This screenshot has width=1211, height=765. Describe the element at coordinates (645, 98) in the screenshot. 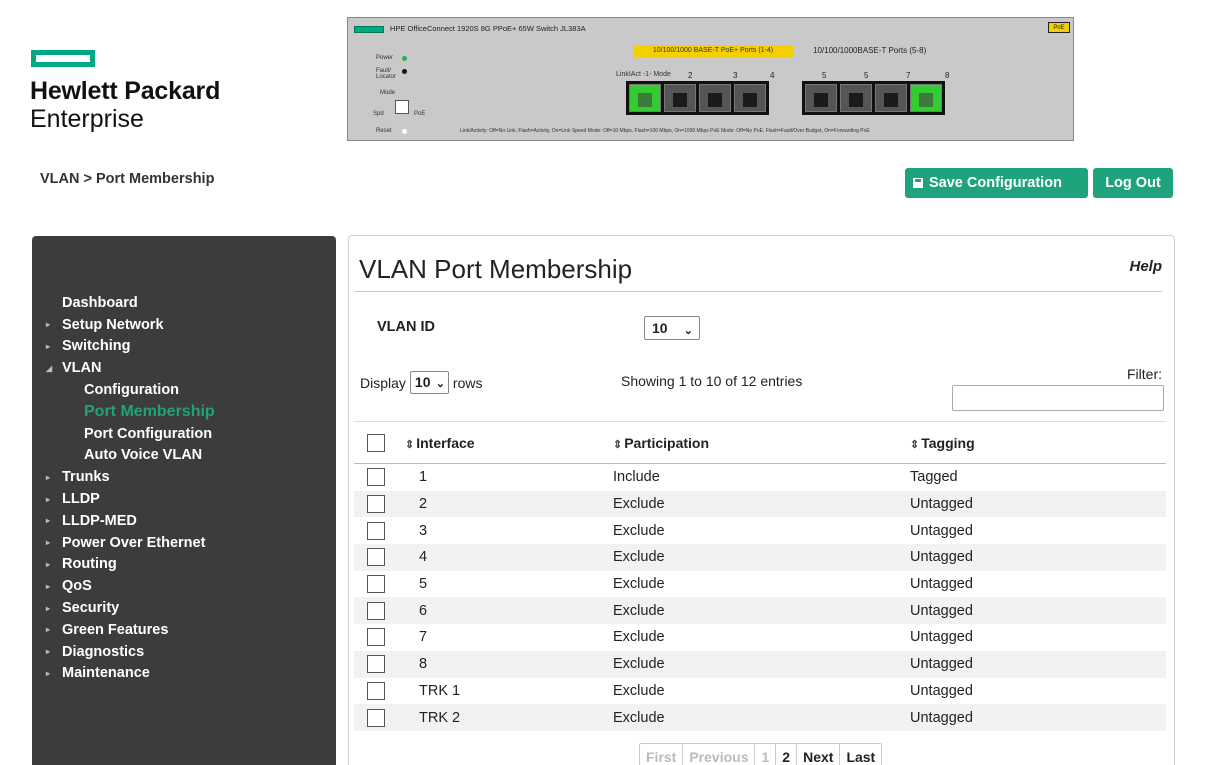

I see `port-1-active-icon` at that location.